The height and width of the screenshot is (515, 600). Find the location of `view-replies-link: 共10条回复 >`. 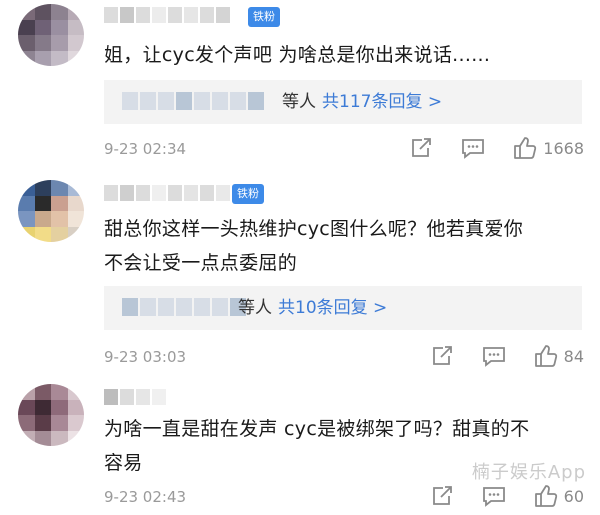

view-replies-link: 共10条回复 > is located at coordinates (332, 308).